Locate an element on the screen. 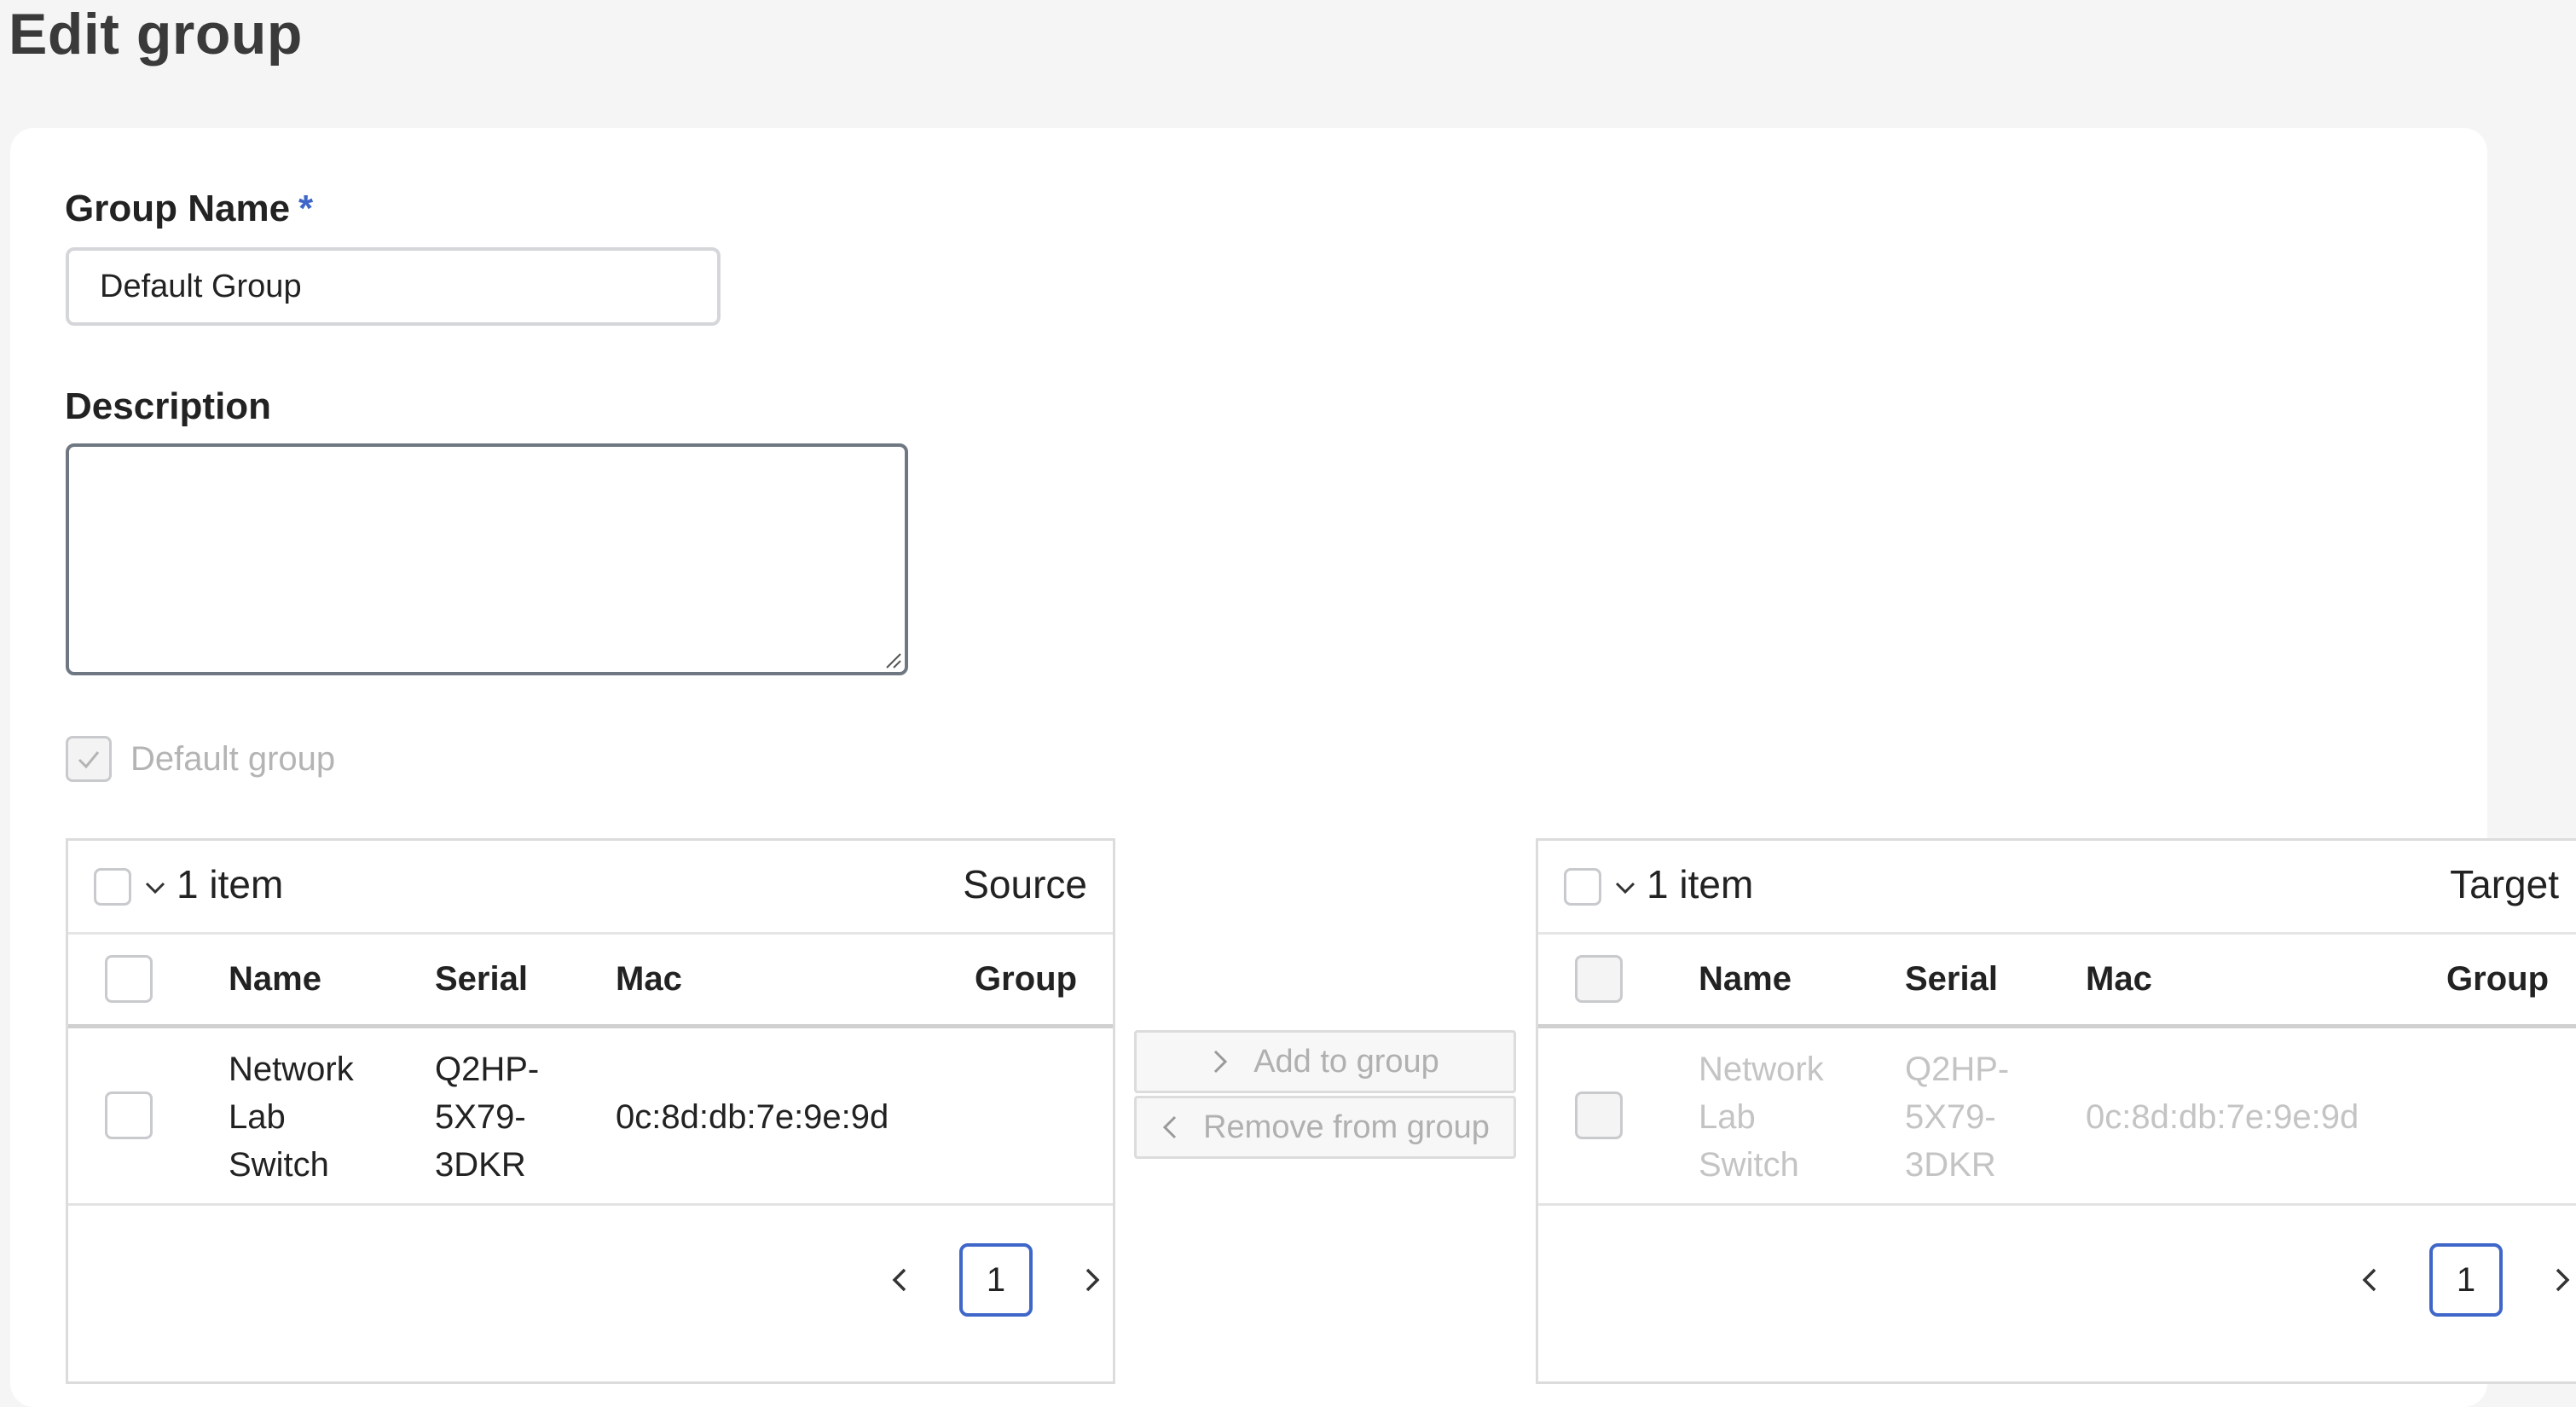  target-panel-header: 1 item Target is located at coordinates (2057, 888).